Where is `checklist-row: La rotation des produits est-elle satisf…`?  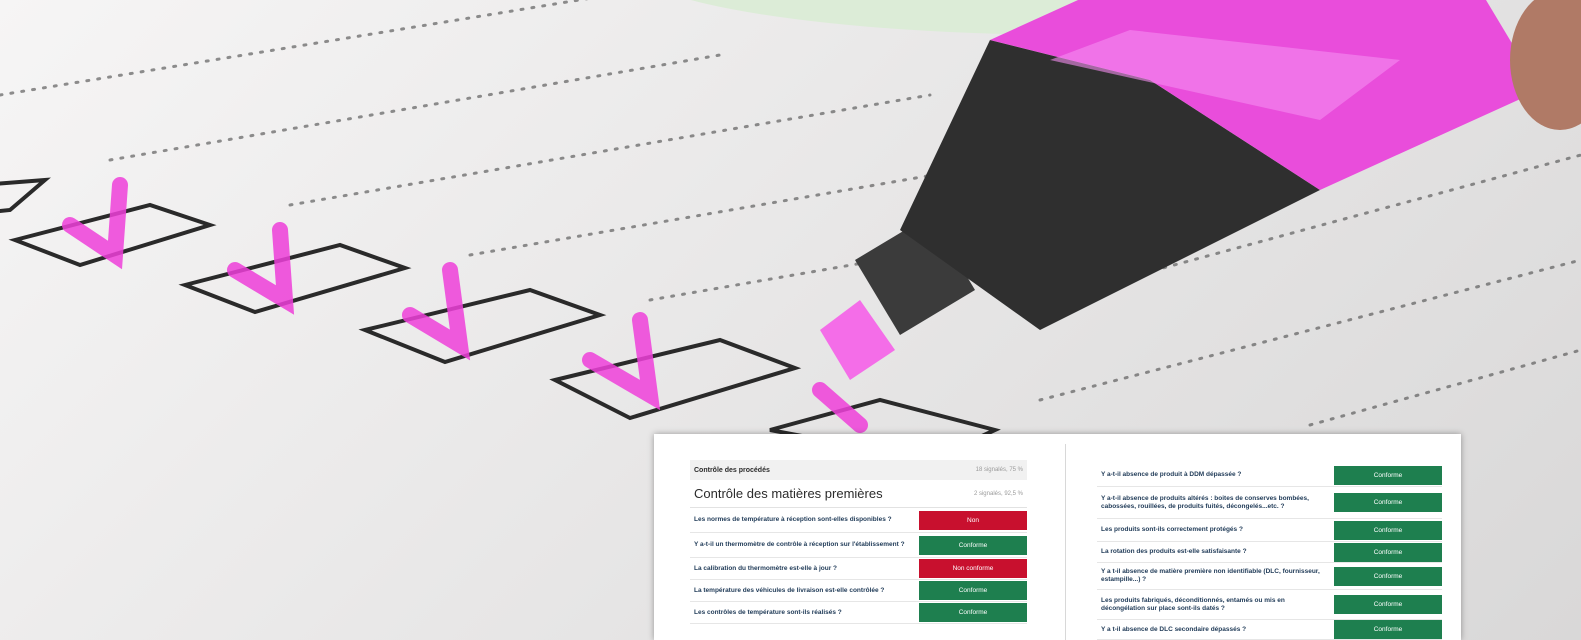
checklist-row: La rotation des produits est-elle satisf… is located at coordinates (1269, 552).